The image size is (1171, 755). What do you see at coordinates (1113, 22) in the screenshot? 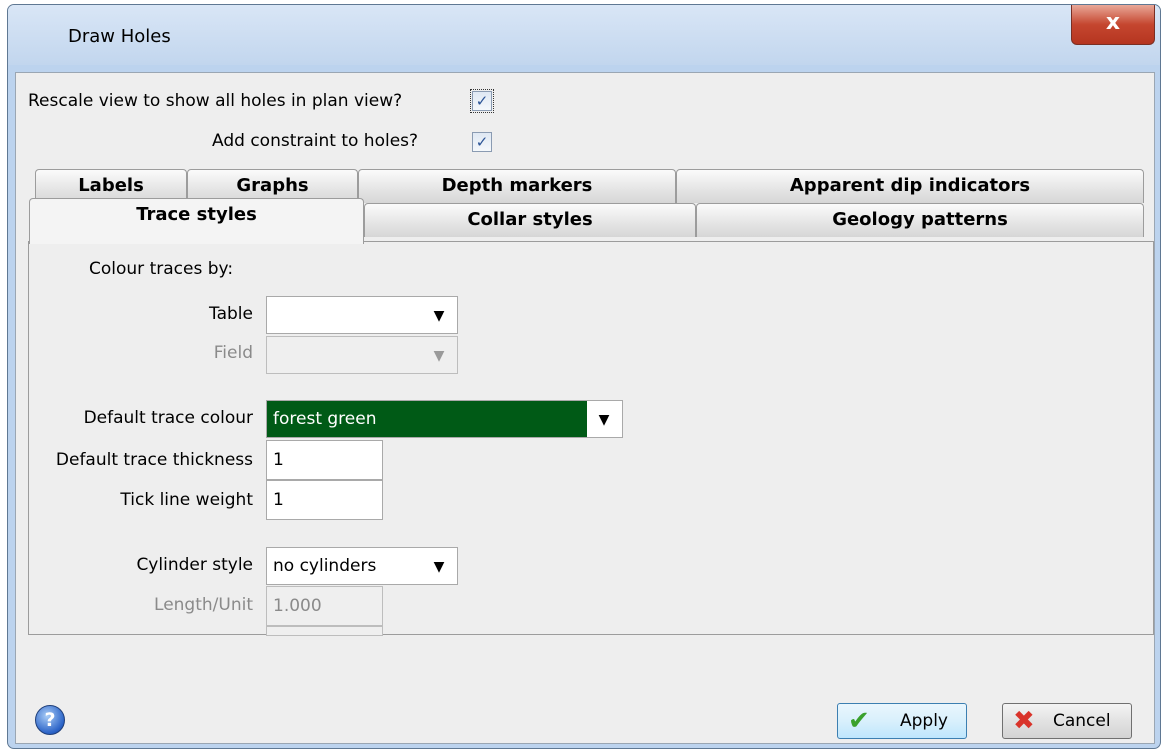
I see `close-icon: x` at bounding box center [1113, 22].